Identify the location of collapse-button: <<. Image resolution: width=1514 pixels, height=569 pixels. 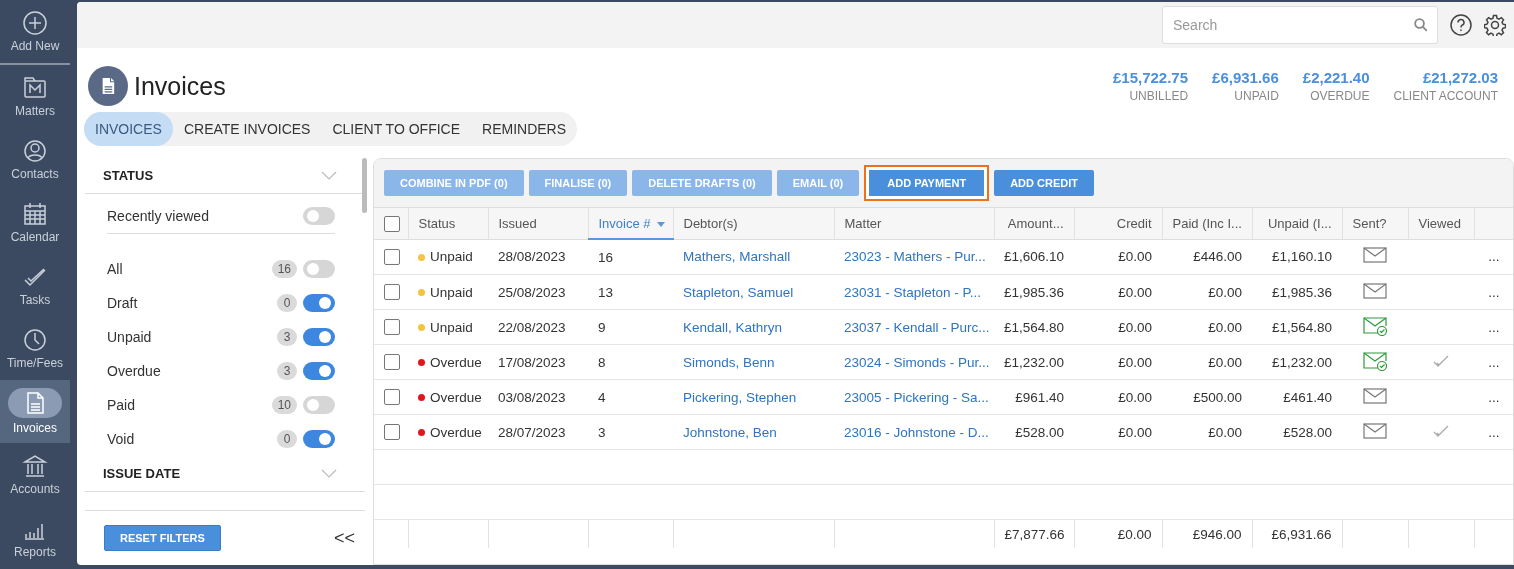
(344, 538).